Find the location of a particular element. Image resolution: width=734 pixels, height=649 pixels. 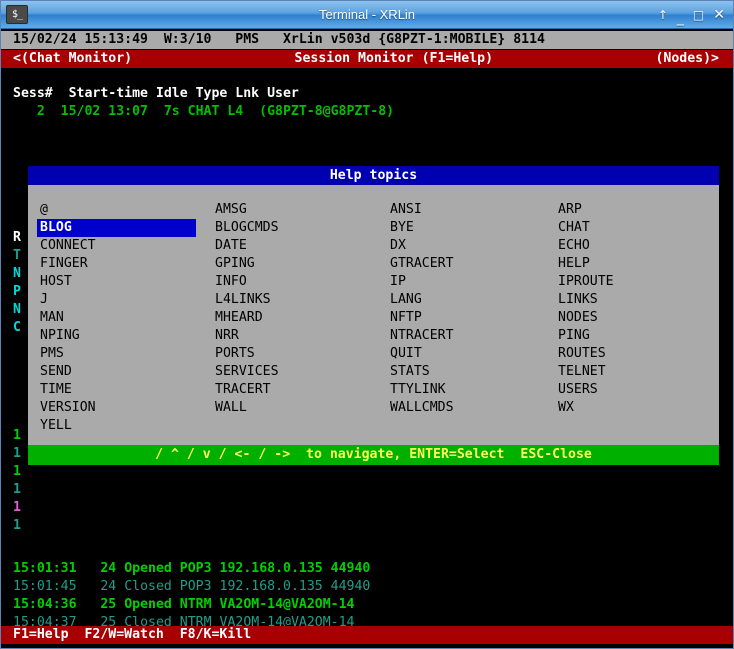

topic-item: PING is located at coordinates (641, 336).